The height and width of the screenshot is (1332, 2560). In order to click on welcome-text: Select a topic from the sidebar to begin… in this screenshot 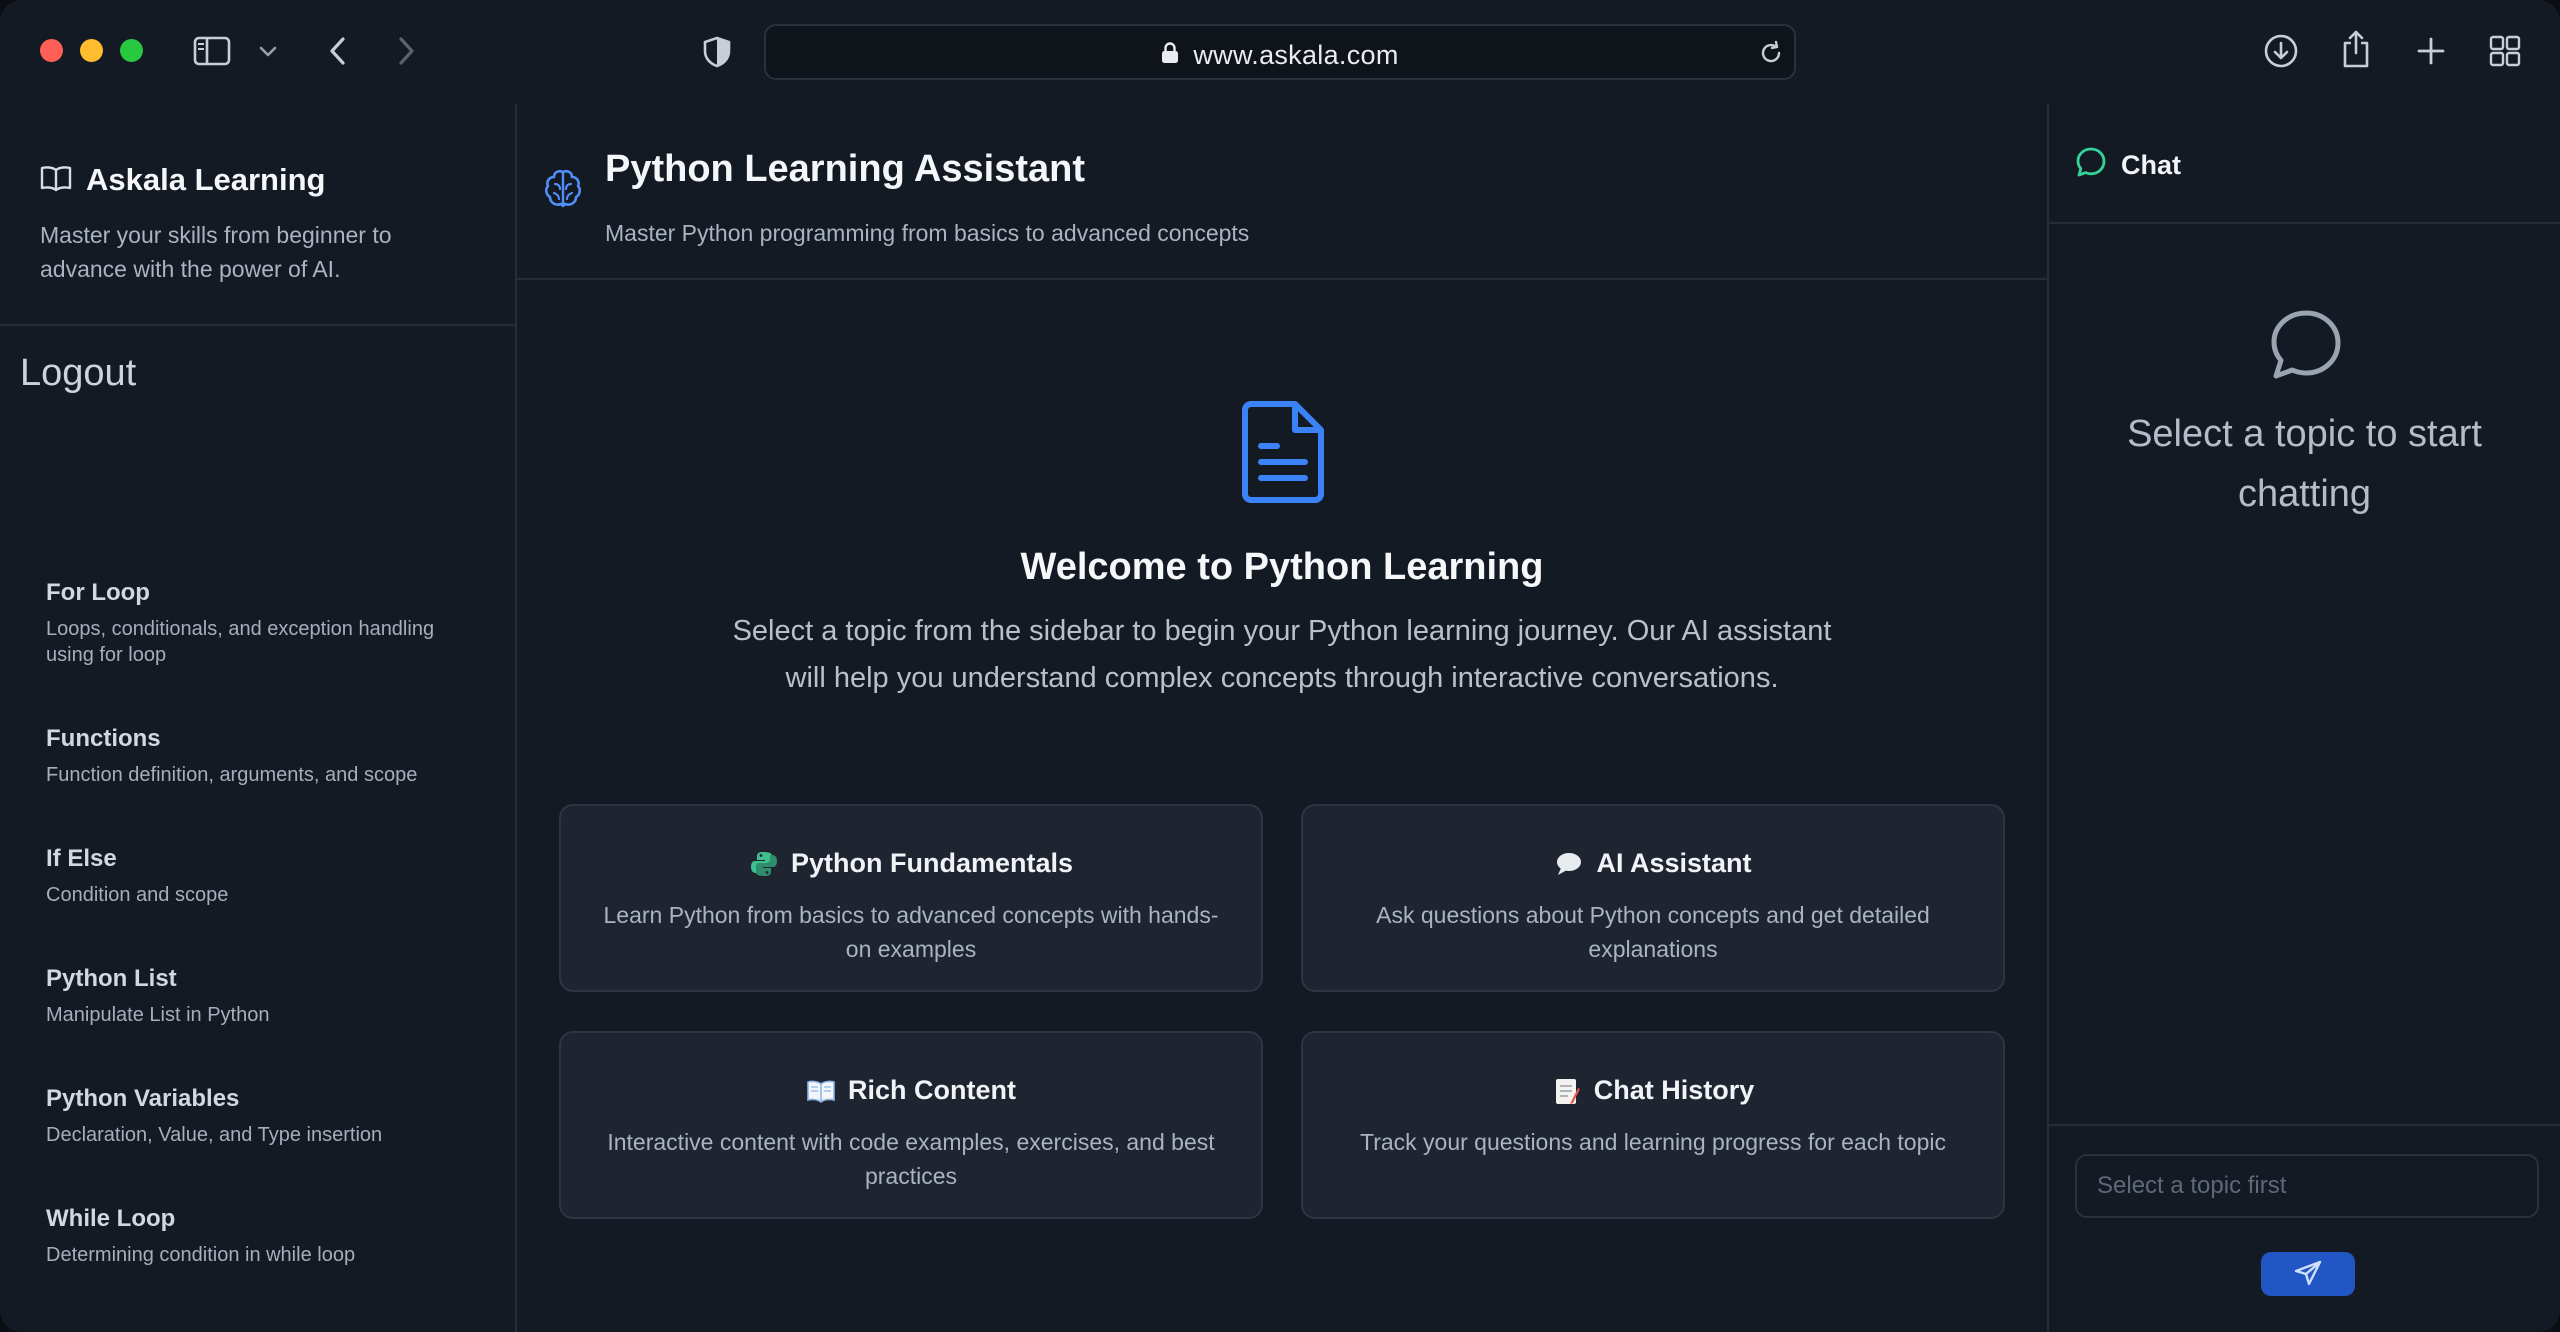, I will do `click(1282, 654)`.